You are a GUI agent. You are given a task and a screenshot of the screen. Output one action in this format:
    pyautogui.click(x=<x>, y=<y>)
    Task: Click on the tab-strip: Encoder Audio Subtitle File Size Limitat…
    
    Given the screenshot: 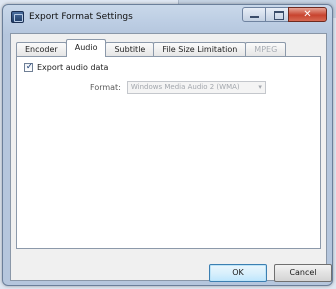 What is the action you would take?
    pyautogui.click(x=151, y=48)
    